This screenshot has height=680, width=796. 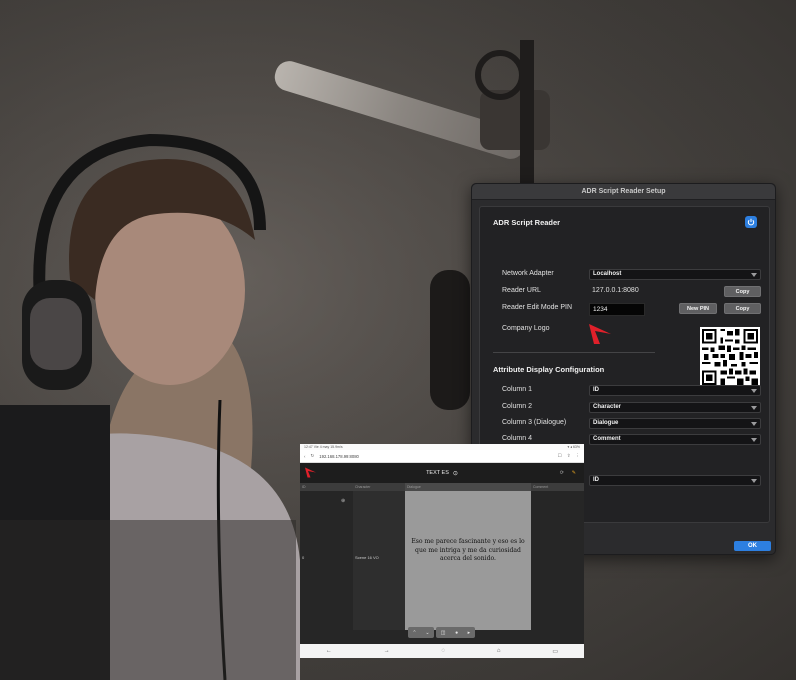 I want to click on company-logo, so click(x=600, y=335).